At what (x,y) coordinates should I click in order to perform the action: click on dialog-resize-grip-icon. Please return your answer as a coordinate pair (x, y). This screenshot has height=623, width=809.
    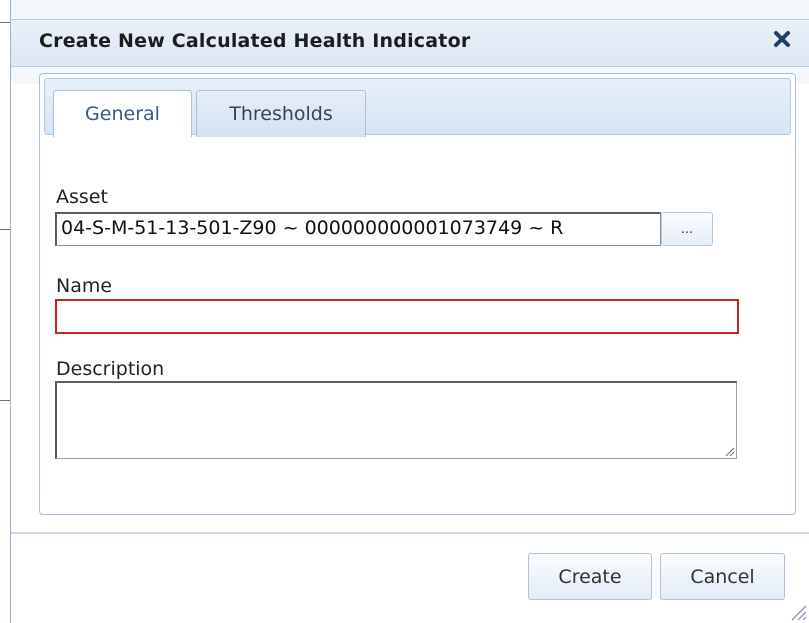
    Looking at the image, I should click on (797, 611).